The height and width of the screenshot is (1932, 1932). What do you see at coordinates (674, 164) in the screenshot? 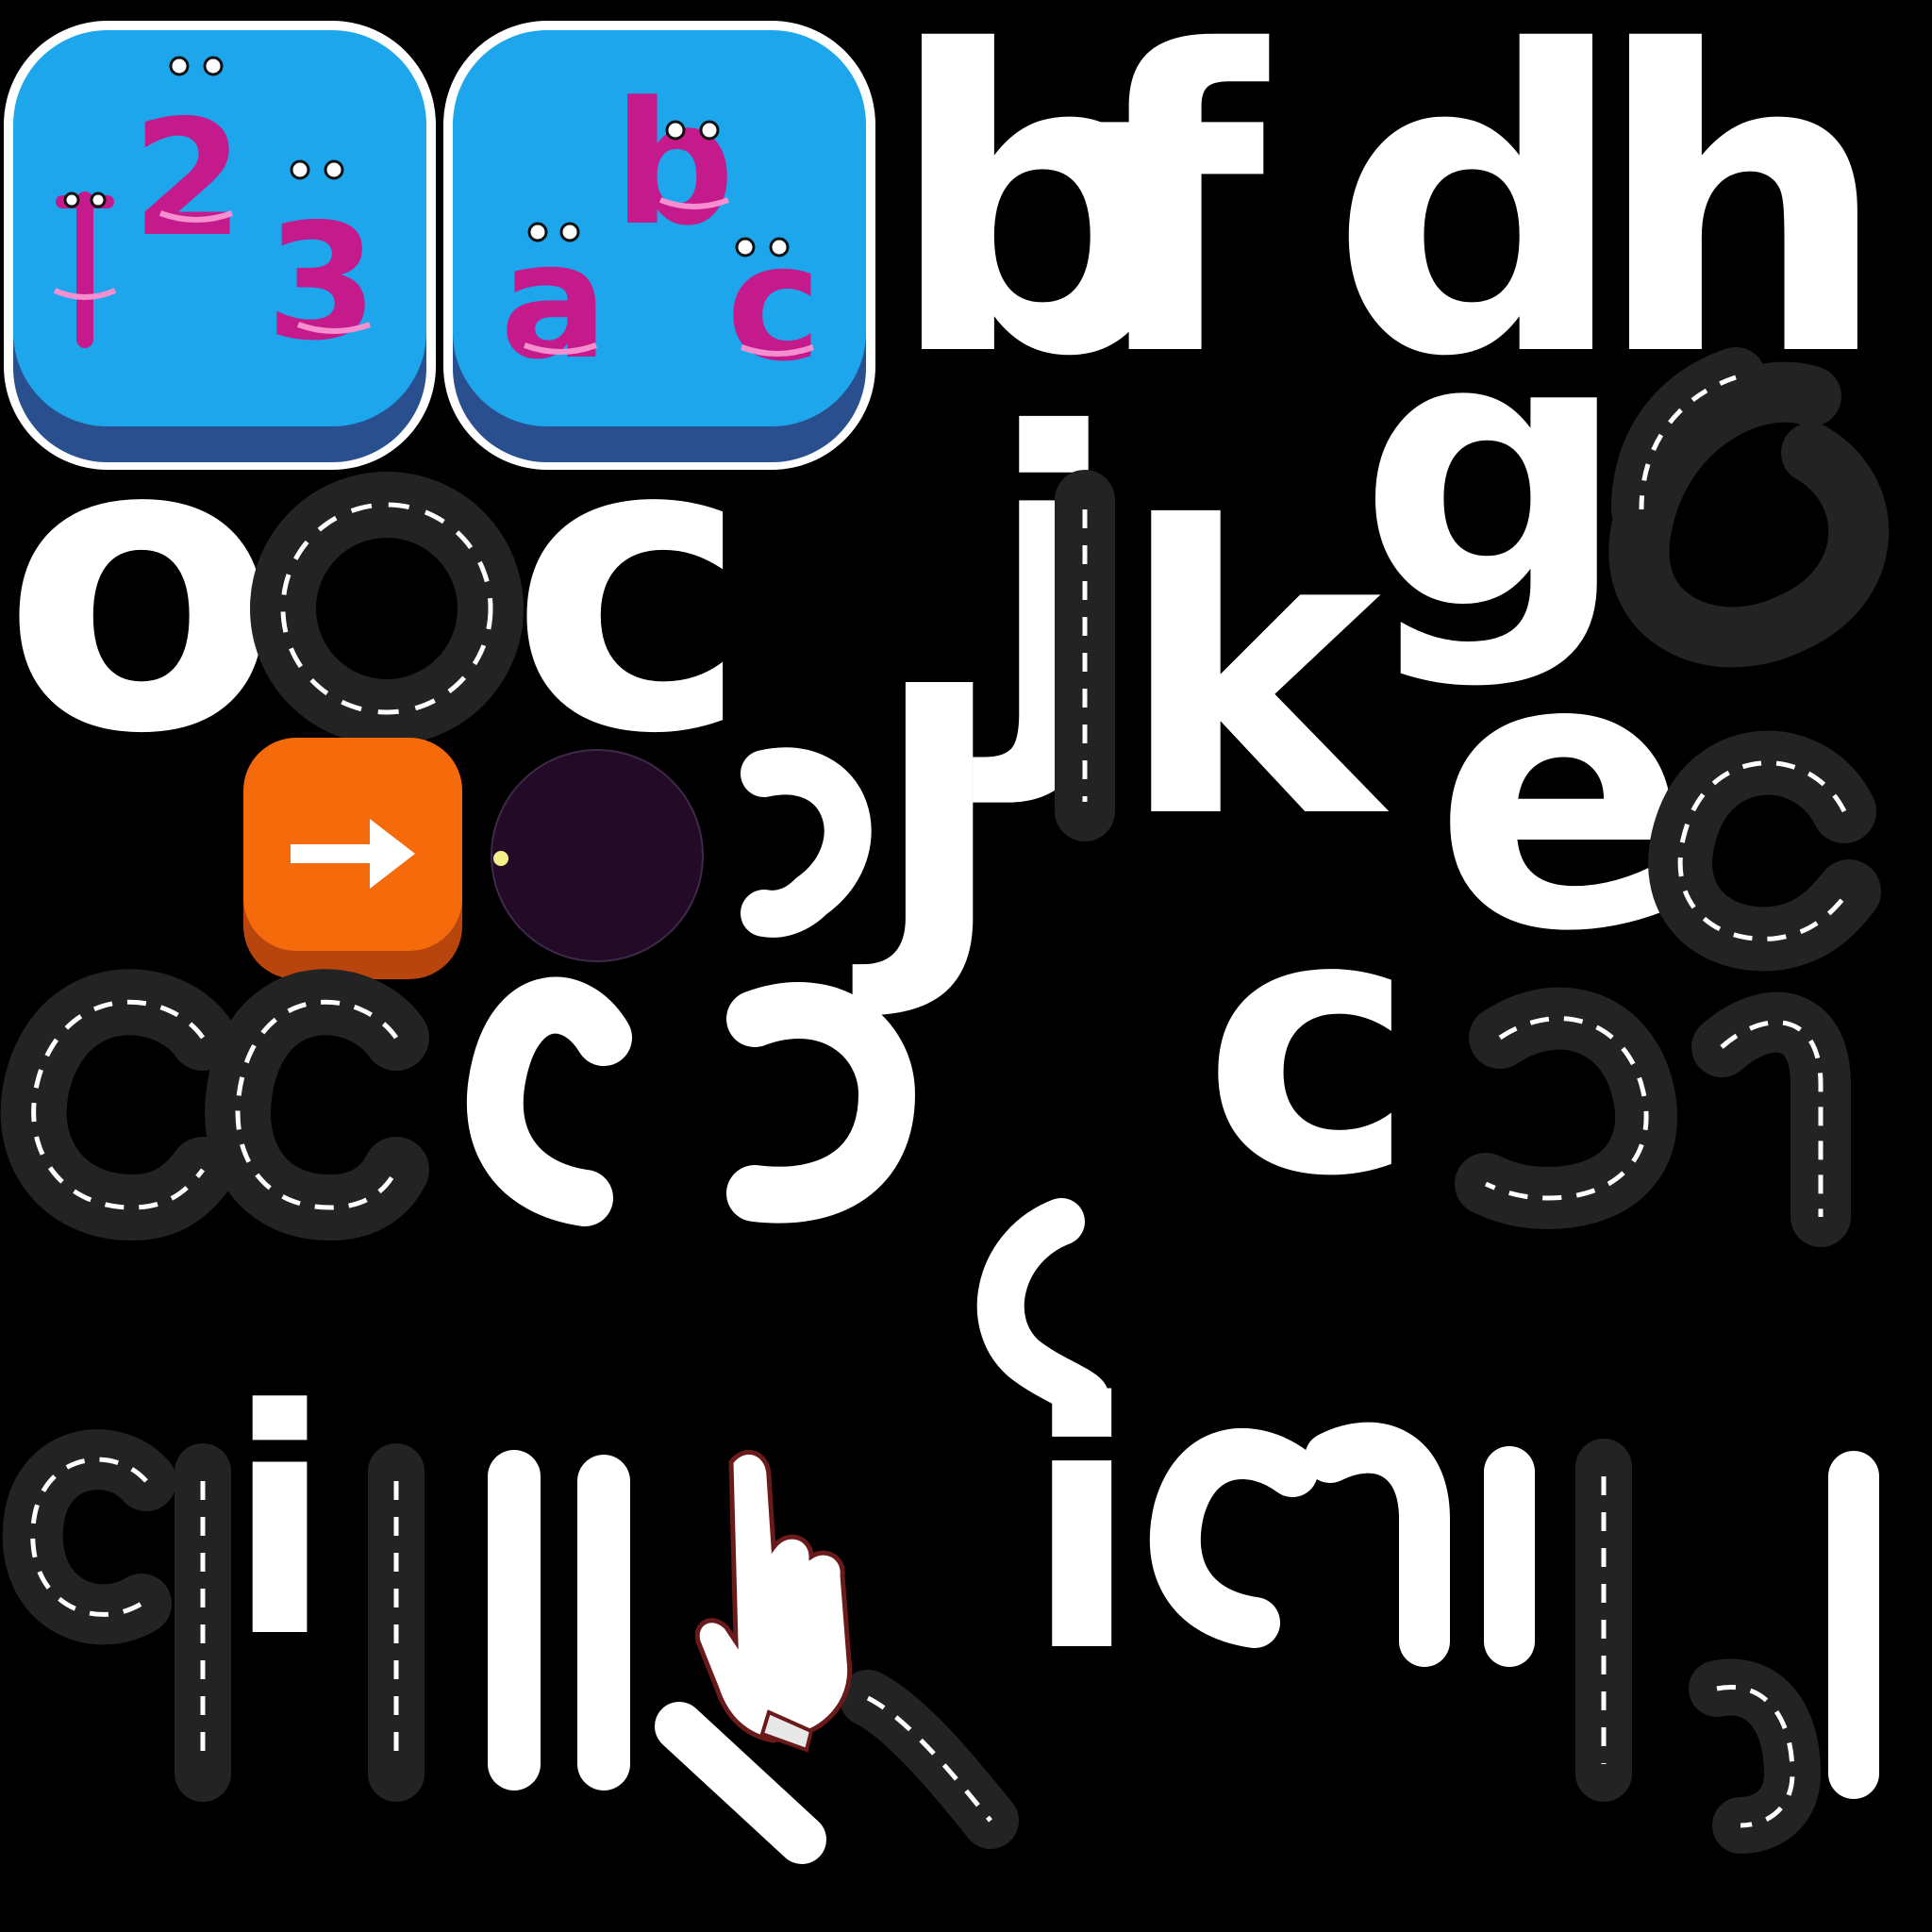
I see `letters-label-b: b` at bounding box center [674, 164].